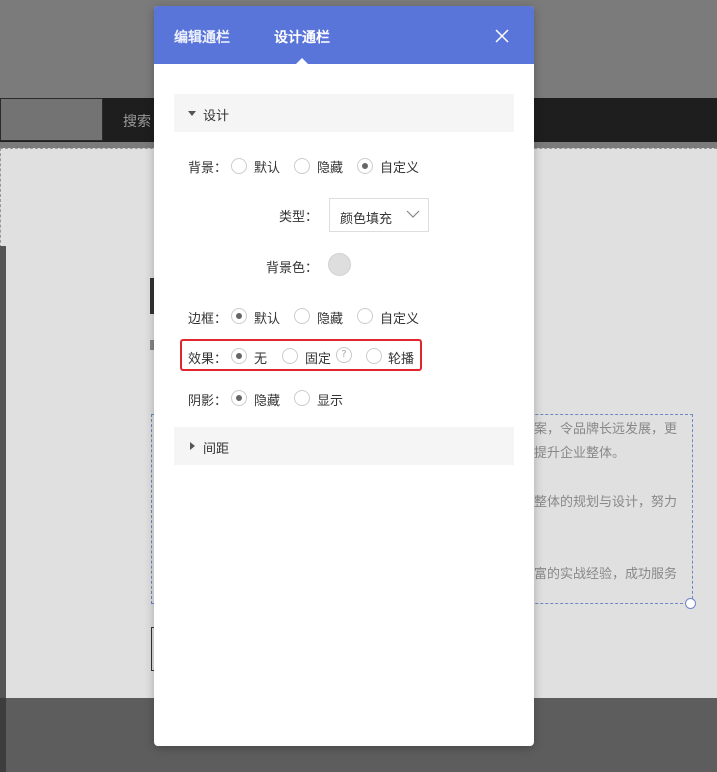 The image size is (717, 772). What do you see at coordinates (339, 264) in the screenshot?
I see `bg-color-swatch` at bounding box center [339, 264].